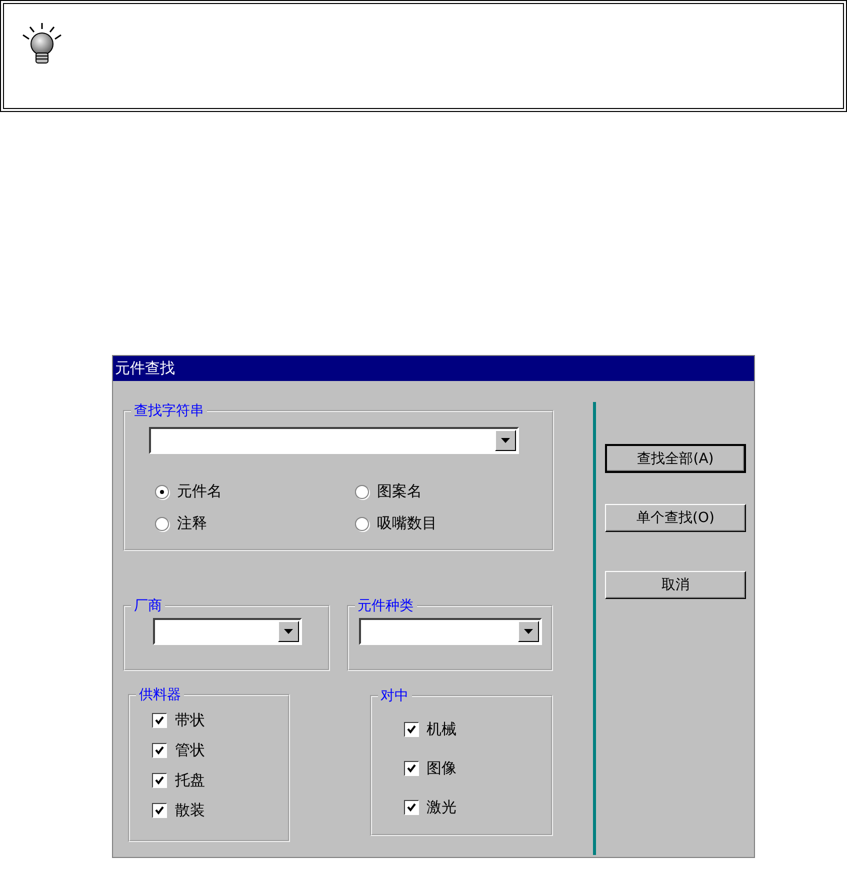  What do you see at coordinates (385, 606) in the screenshot?
I see `group-title: 元件种类` at bounding box center [385, 606].